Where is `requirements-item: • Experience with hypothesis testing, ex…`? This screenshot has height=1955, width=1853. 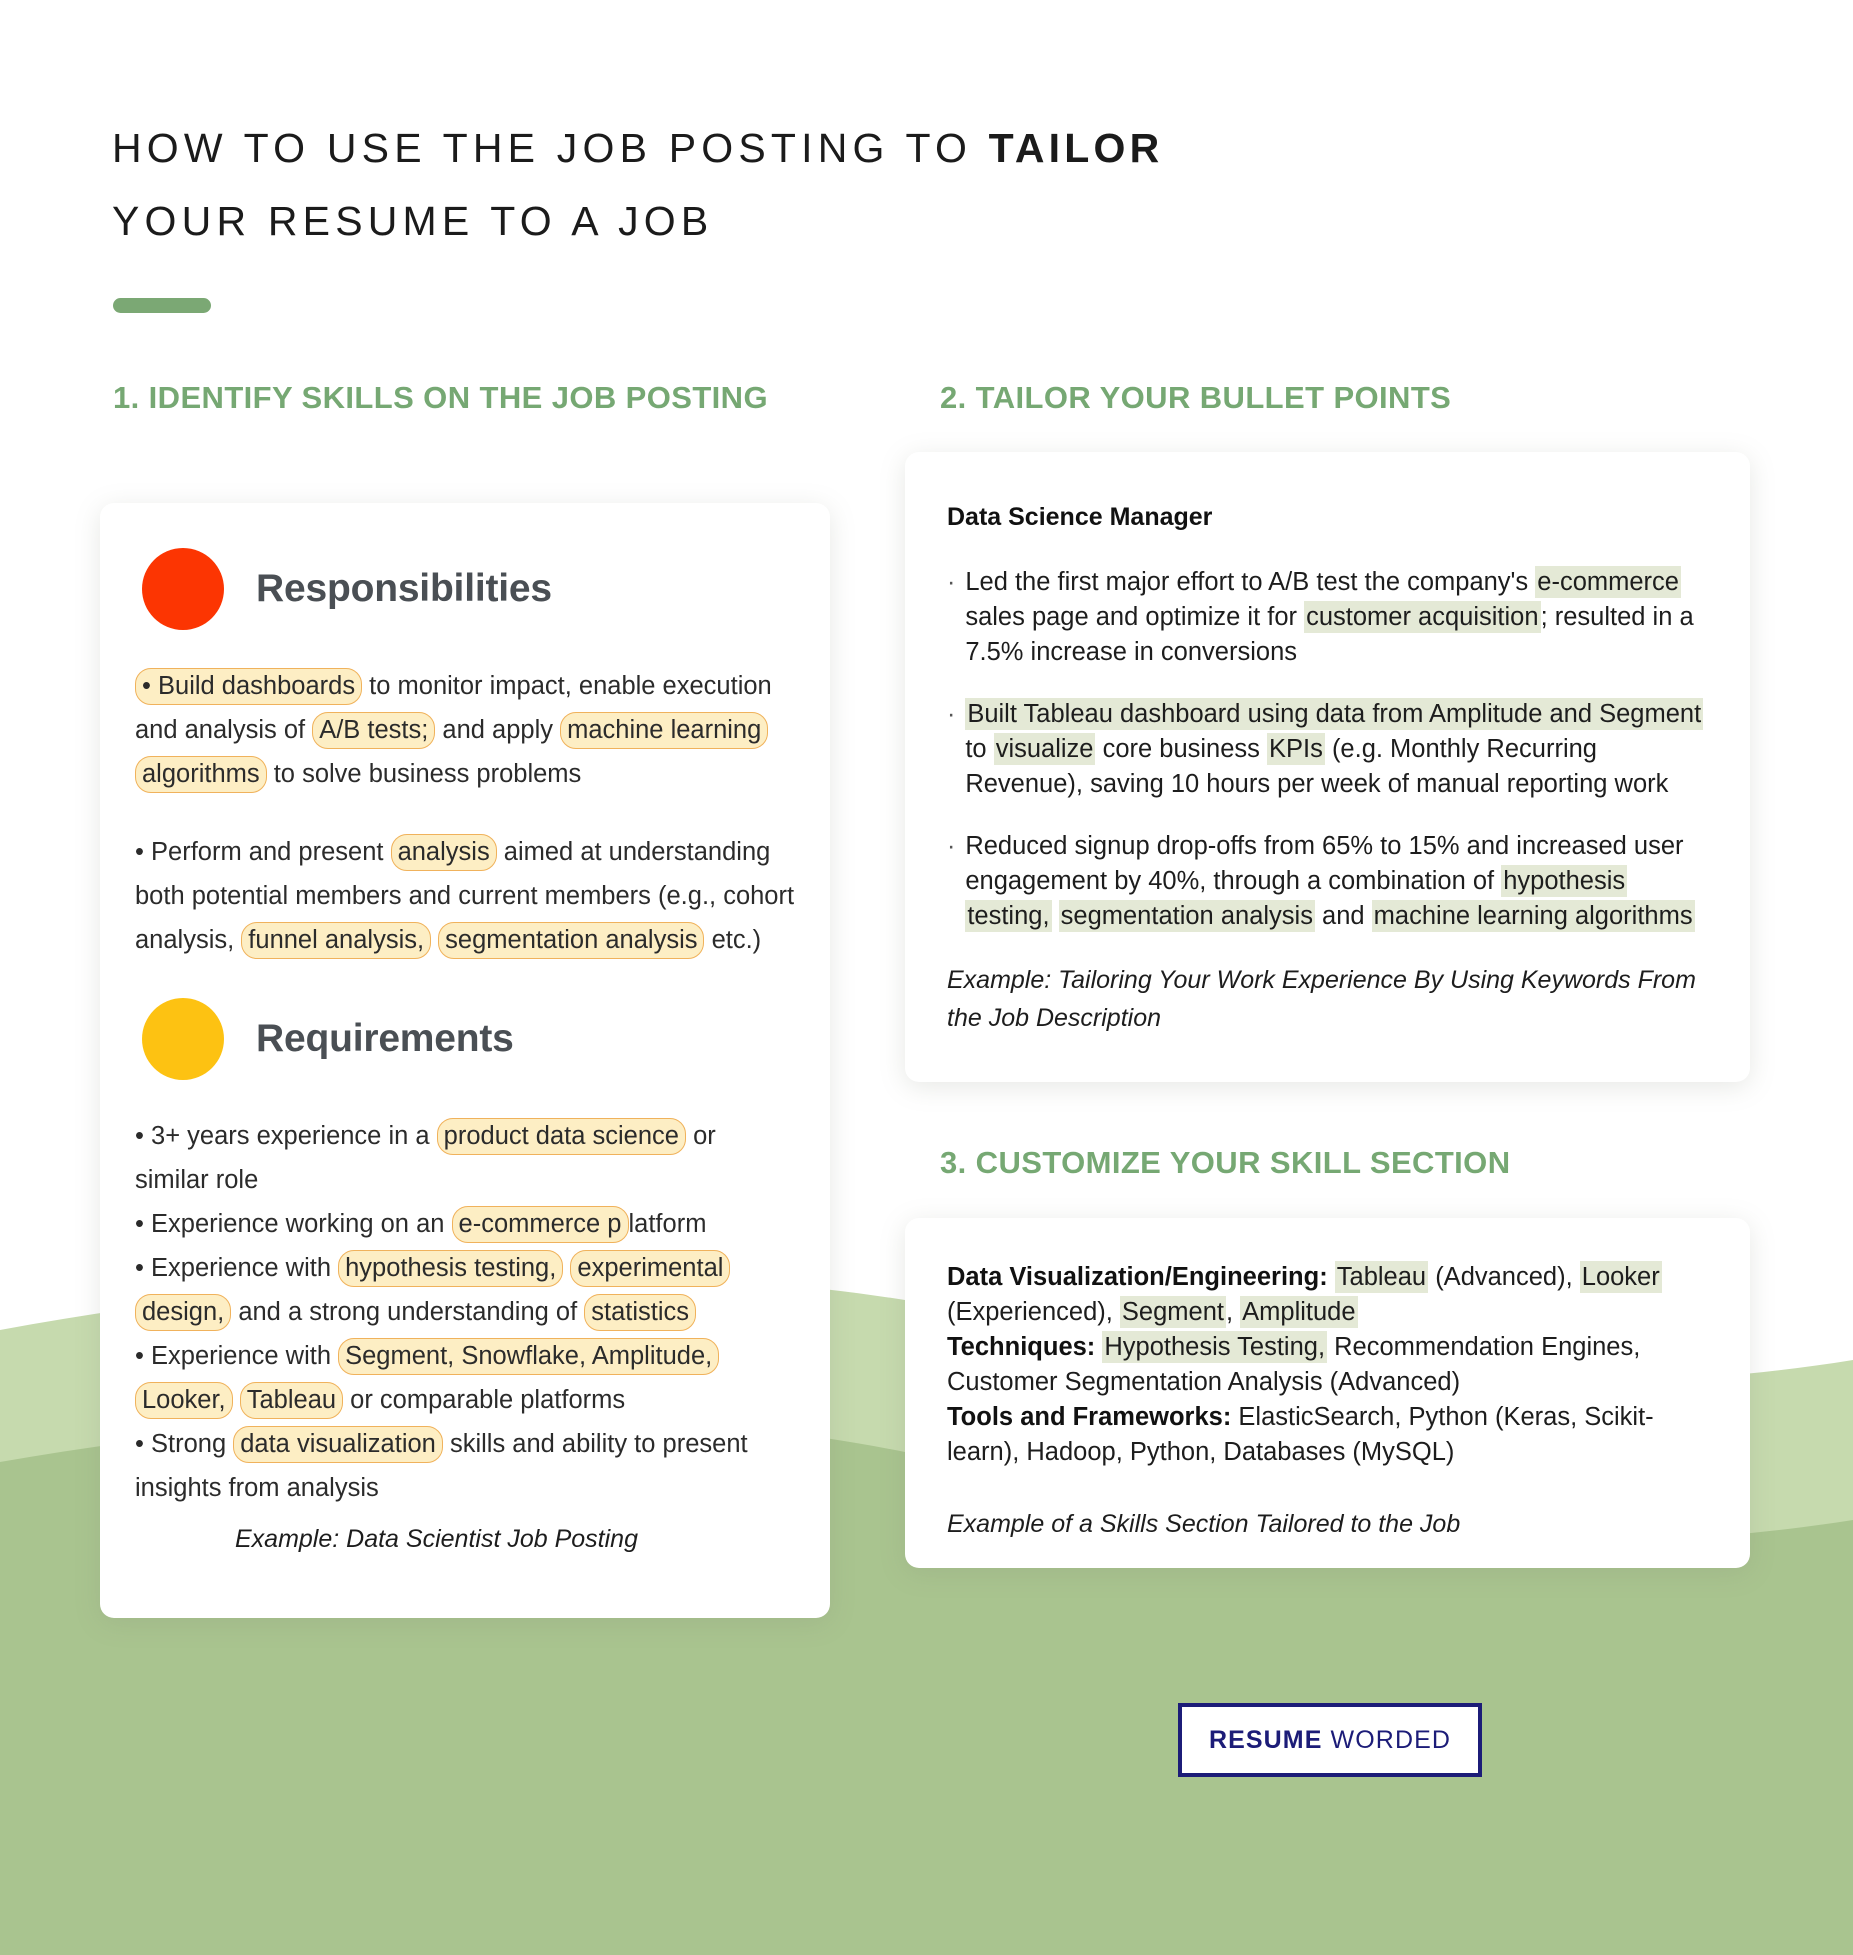
requirements-item: • Experience with hypothesis testing, ex… is located at coordinates (465, 1290).